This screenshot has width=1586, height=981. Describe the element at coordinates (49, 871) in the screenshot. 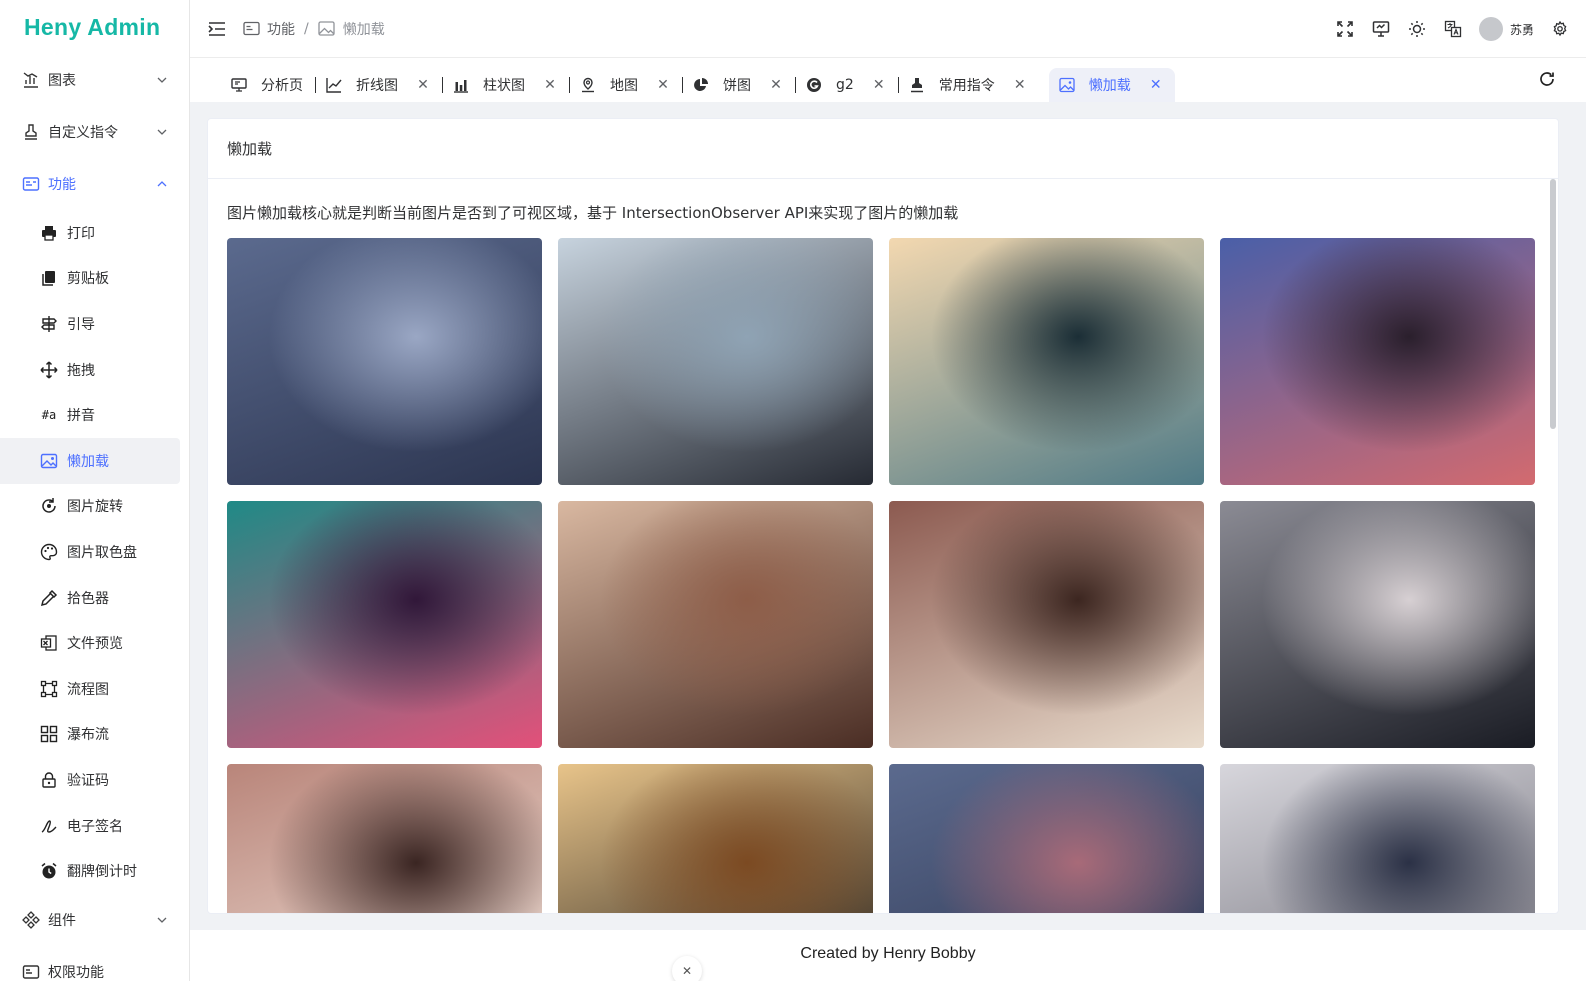

I see `alarm-icon` at that location.